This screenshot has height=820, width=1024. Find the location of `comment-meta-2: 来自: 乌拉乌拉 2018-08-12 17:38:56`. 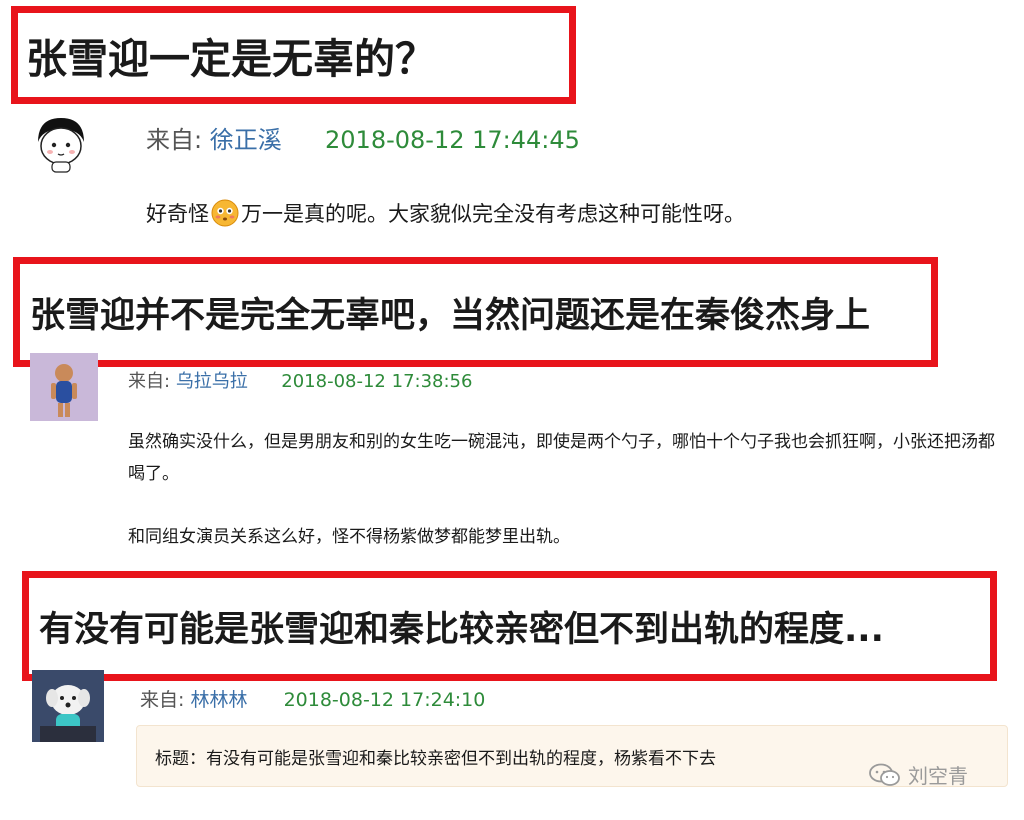

comment-meta-2: 来自: 乌拉乌拉 2018-08-12 17:38:56 is located at coordinates (300, 380).